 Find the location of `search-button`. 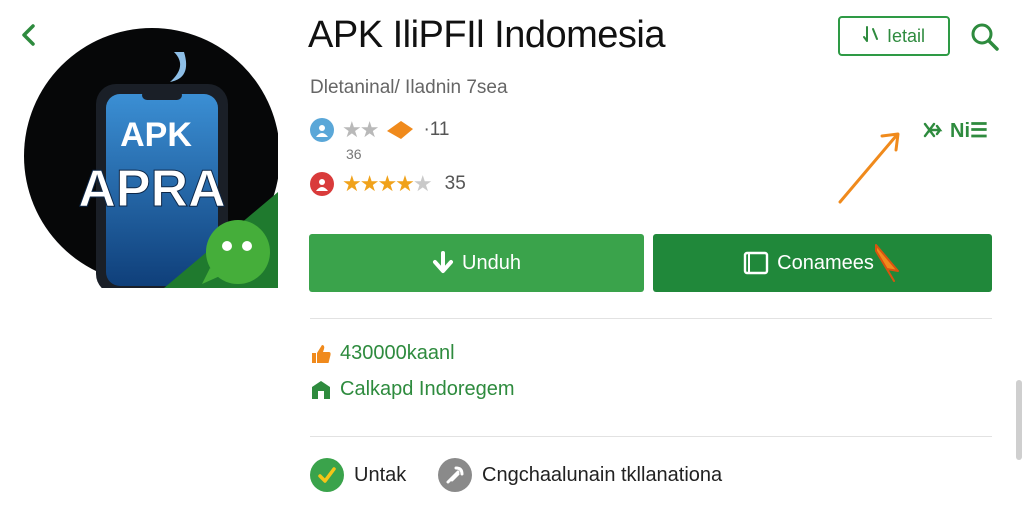

search-button is located at coordinates (985, 37).